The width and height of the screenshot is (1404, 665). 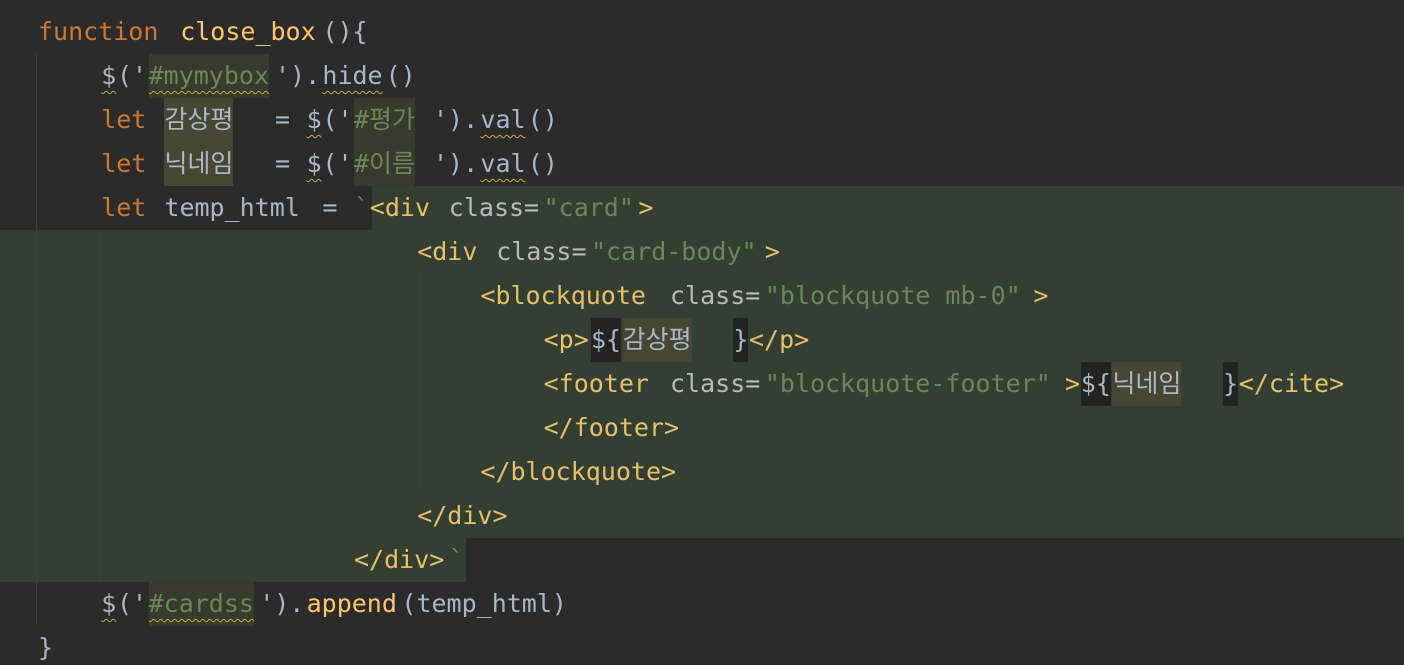 What do you see at coordinates (702, 76) in the screenshot?
I see `code-line: $ (' #mymybox '). hide()` at bounding box center [702, 76].